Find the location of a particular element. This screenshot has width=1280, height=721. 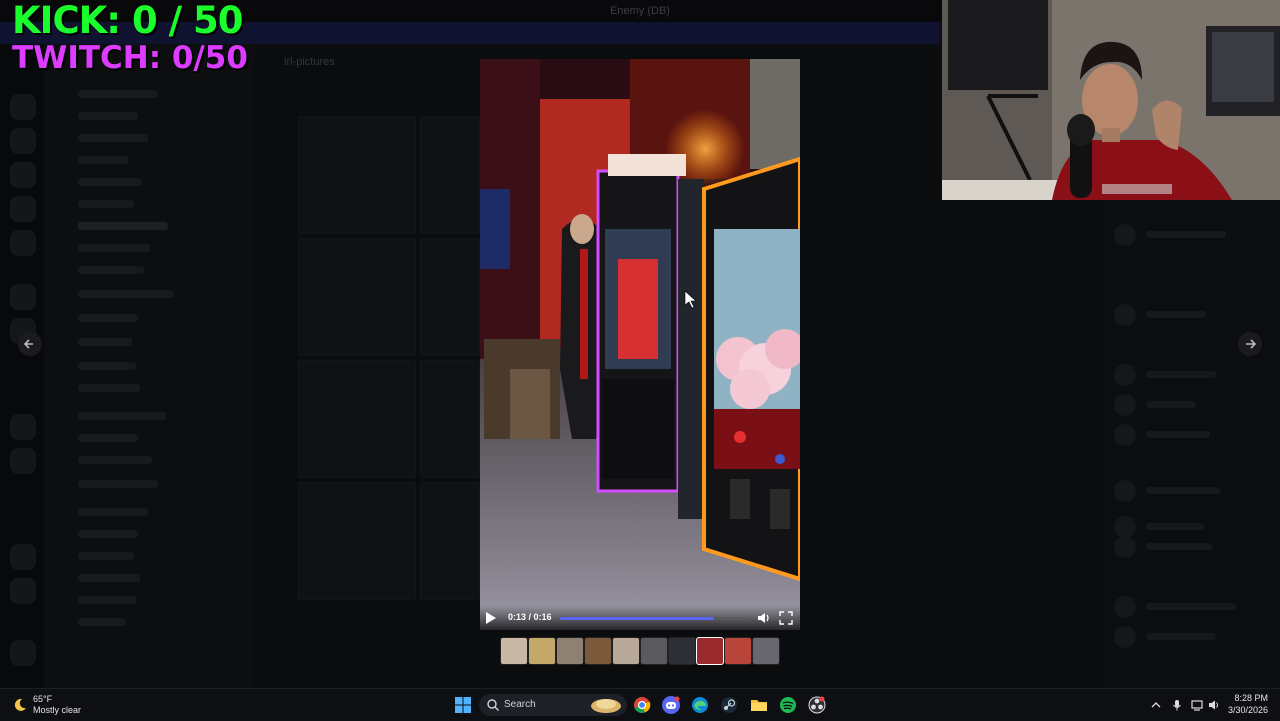

microphone-icon is located at coordinates (1177, 705).